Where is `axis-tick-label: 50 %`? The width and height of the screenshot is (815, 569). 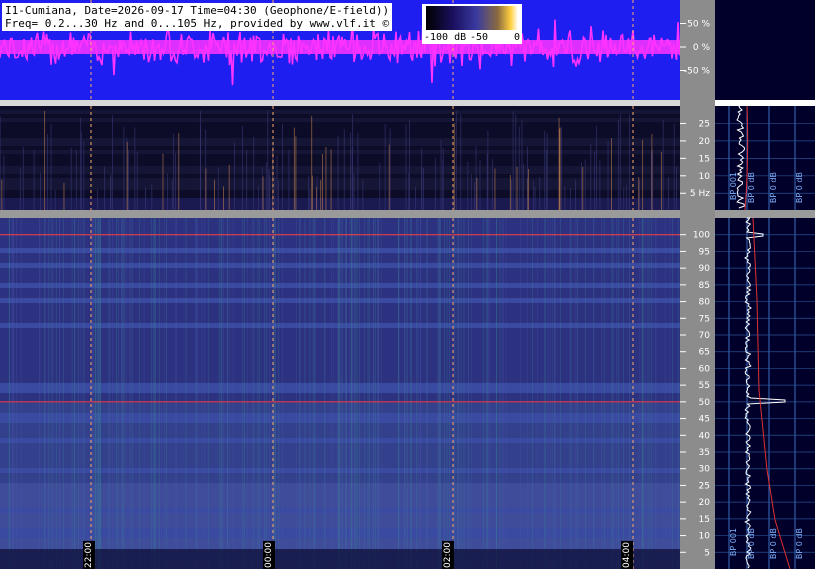 axis-tick-label: 50 % is located at coordinates (698, 25).